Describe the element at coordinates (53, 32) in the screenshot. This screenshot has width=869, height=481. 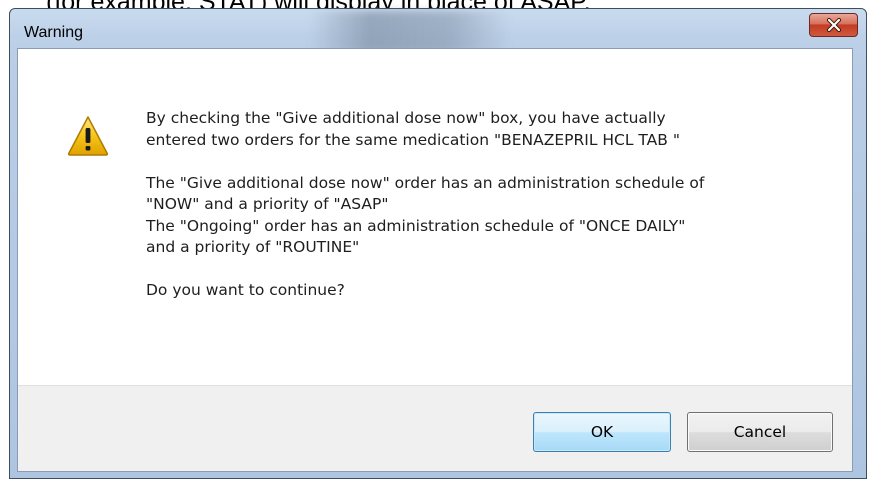
I see `dialog-title: Warning` at that location.